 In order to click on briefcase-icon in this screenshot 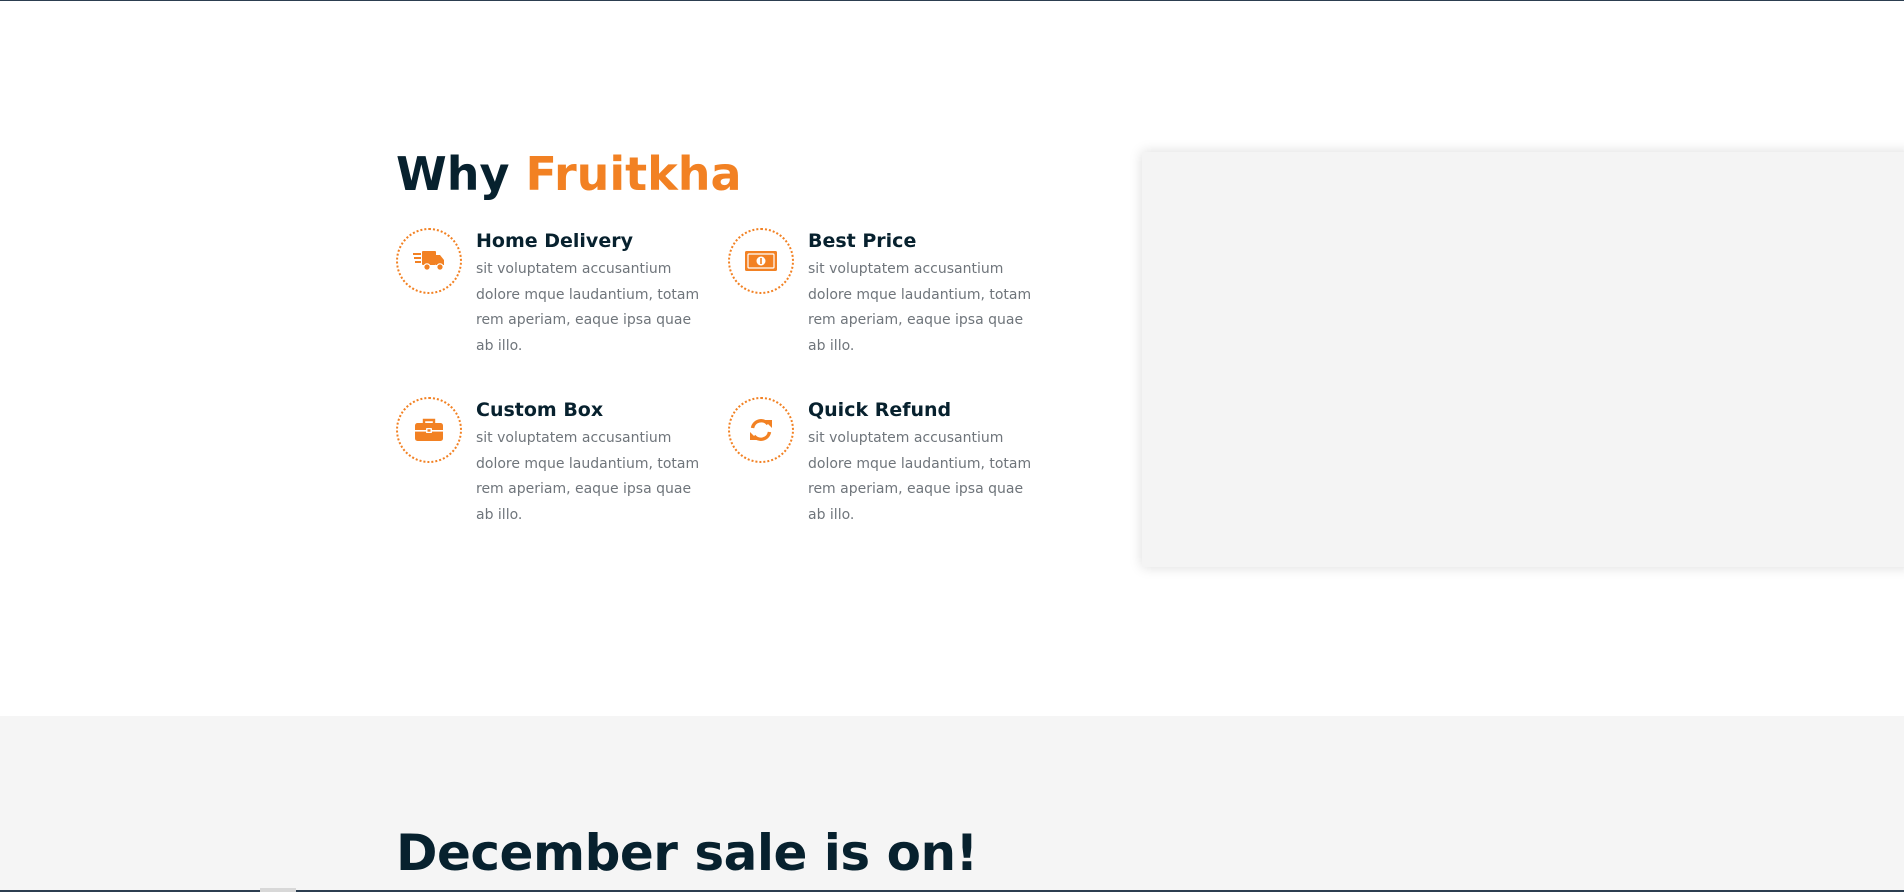, I will do `click(429, 429)`.